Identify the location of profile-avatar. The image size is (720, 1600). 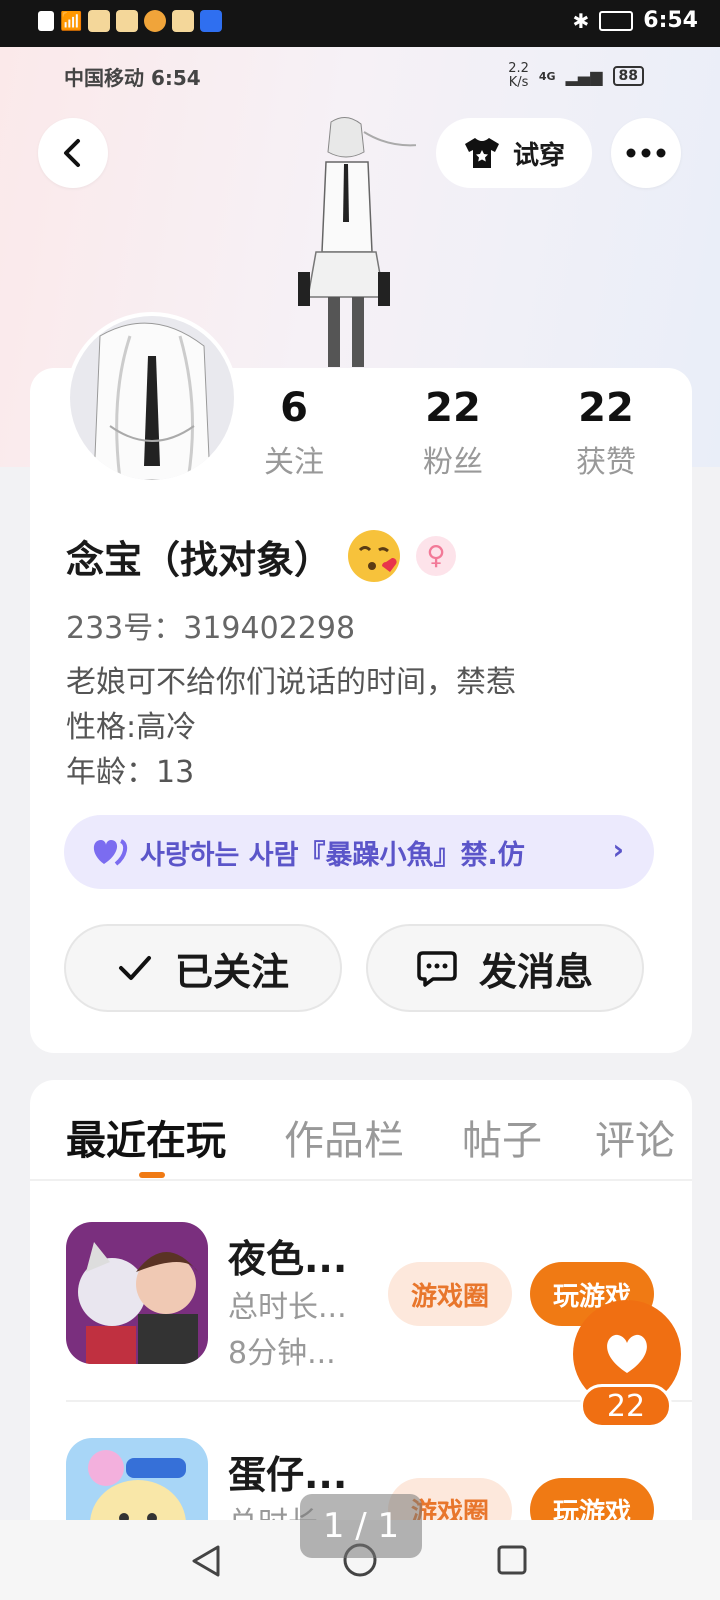
(152, 398).